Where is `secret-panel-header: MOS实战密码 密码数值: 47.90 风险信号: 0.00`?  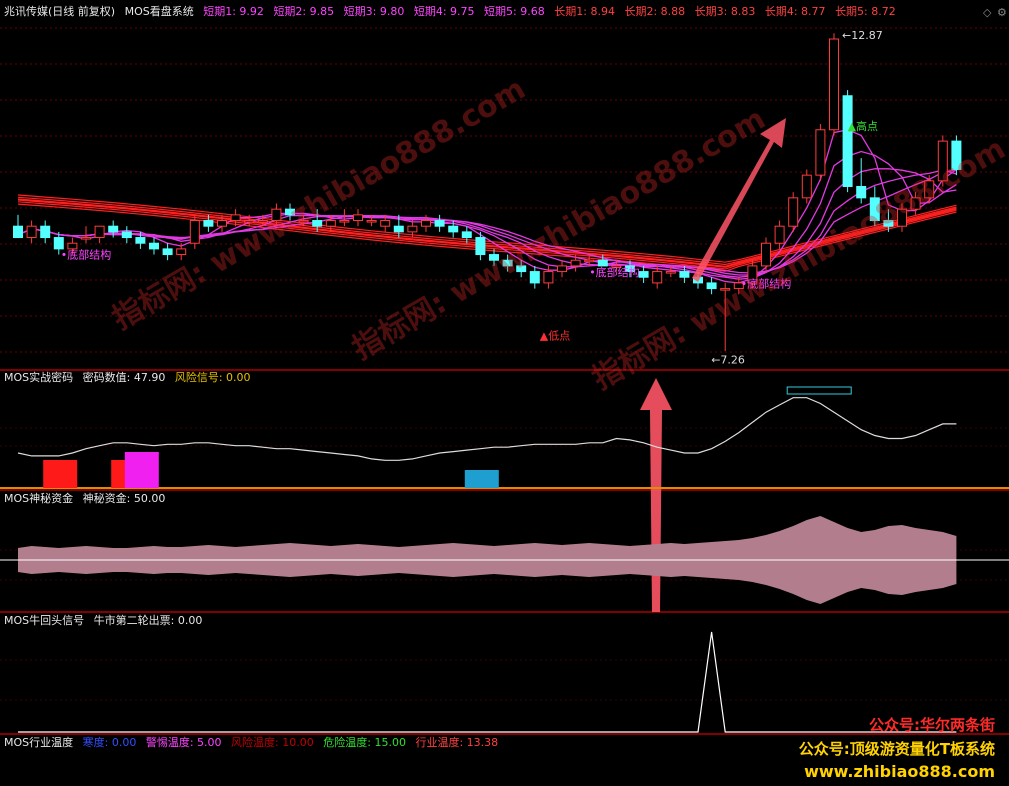 secret-panel-header: MOS实战密码 密码数值: 47.90 风险信号: 0.00 is located at coordinates (130, 378).